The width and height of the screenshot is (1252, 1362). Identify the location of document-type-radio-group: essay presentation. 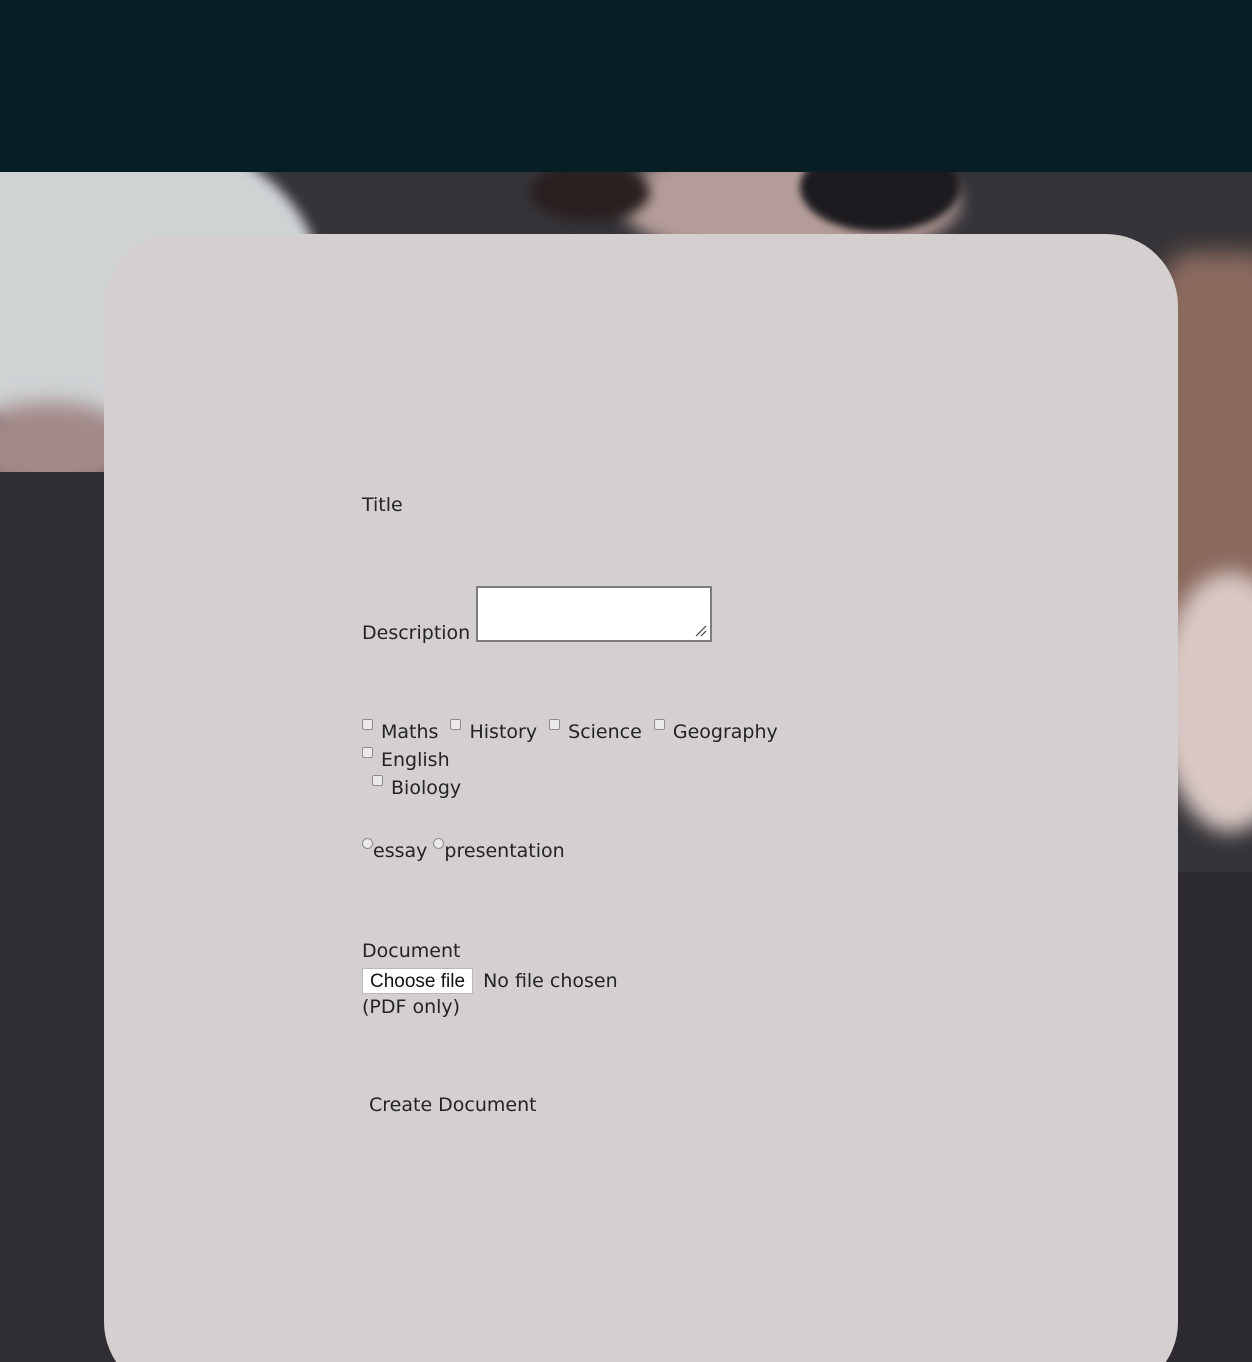
(463, 850).